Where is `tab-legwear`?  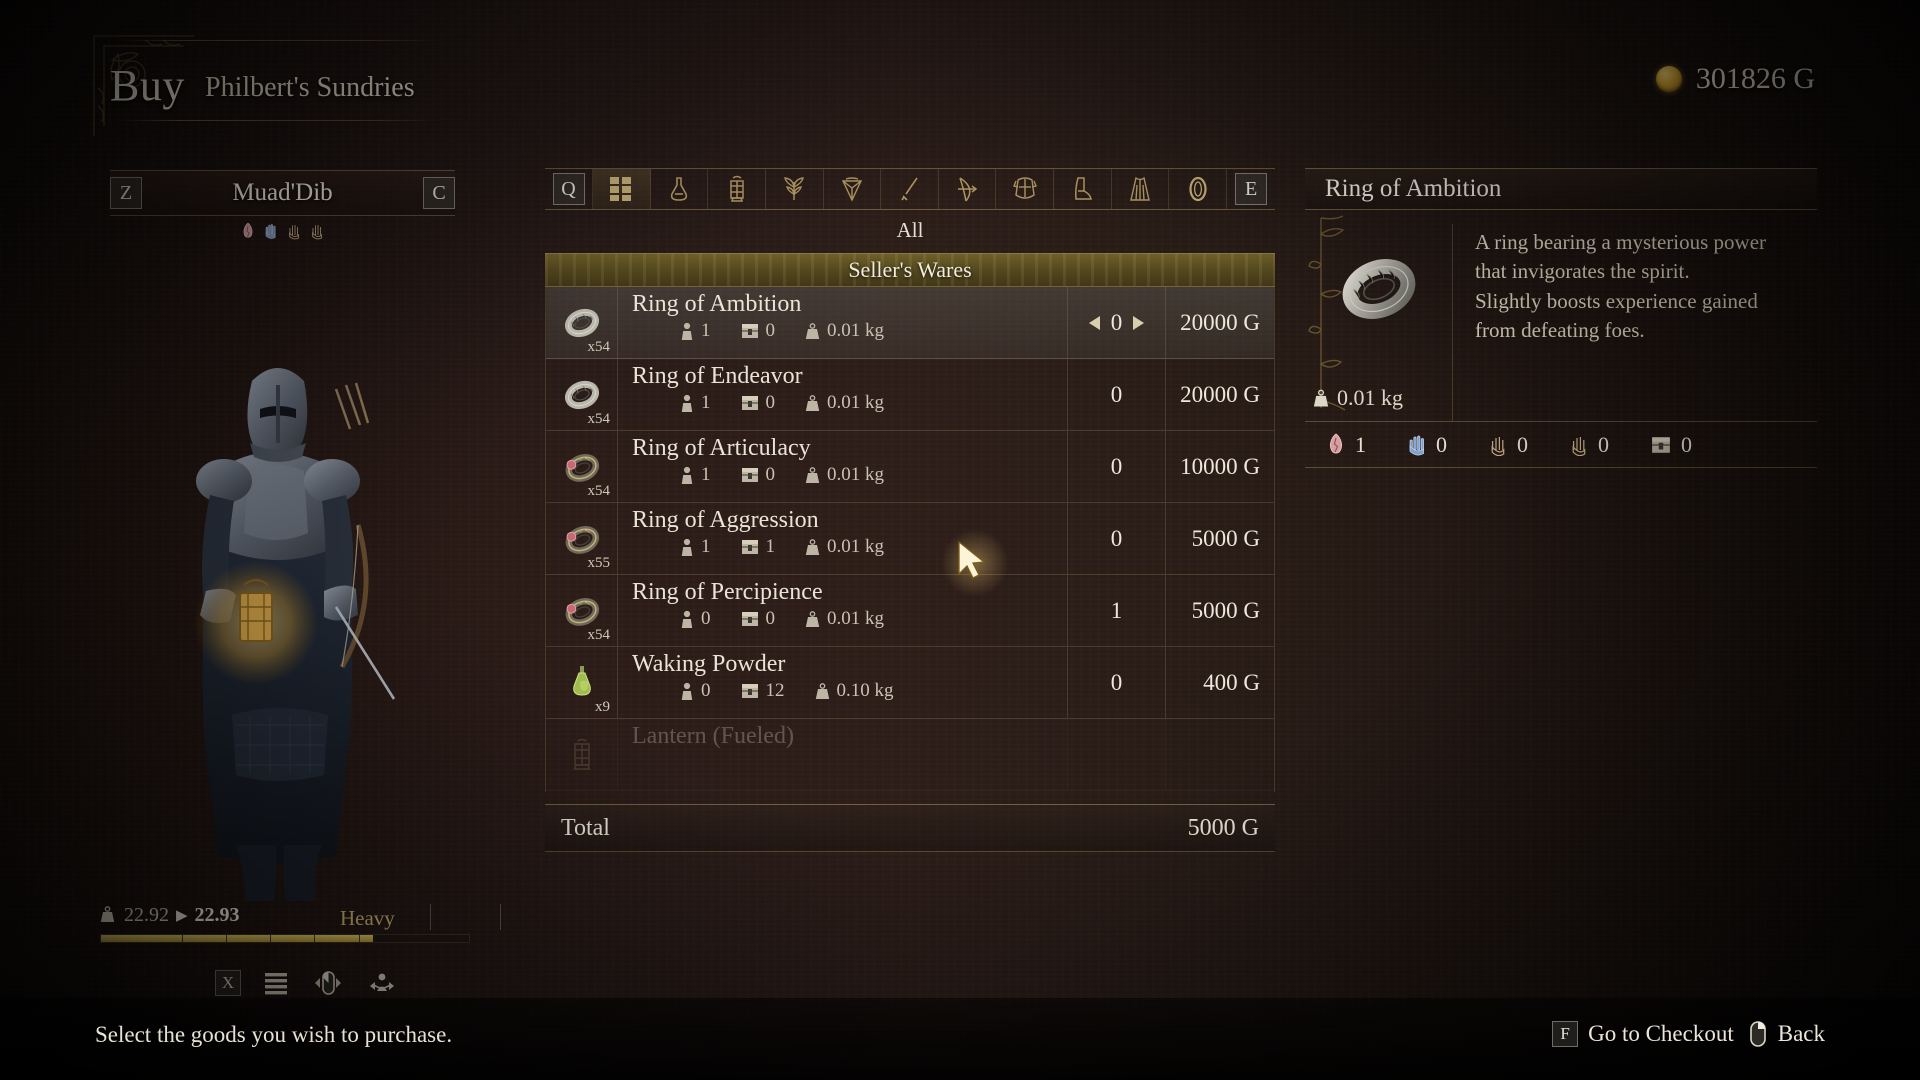
tab-legwear is located at coordinates (1083, 189).